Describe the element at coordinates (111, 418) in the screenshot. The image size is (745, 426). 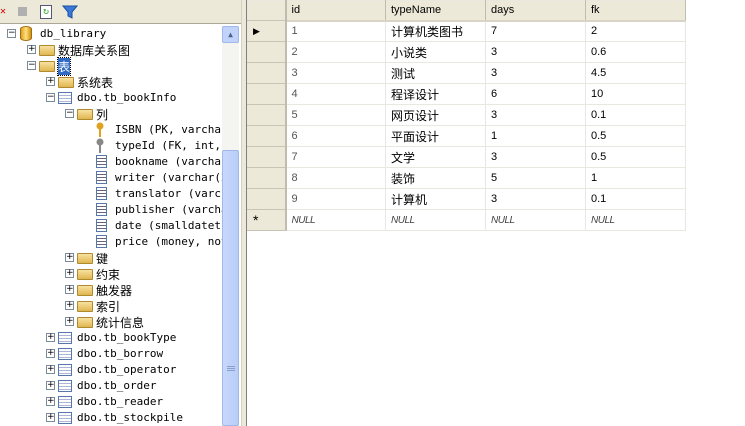
I see `tree-node-table: + dbo.tb_stockpile` at that location.